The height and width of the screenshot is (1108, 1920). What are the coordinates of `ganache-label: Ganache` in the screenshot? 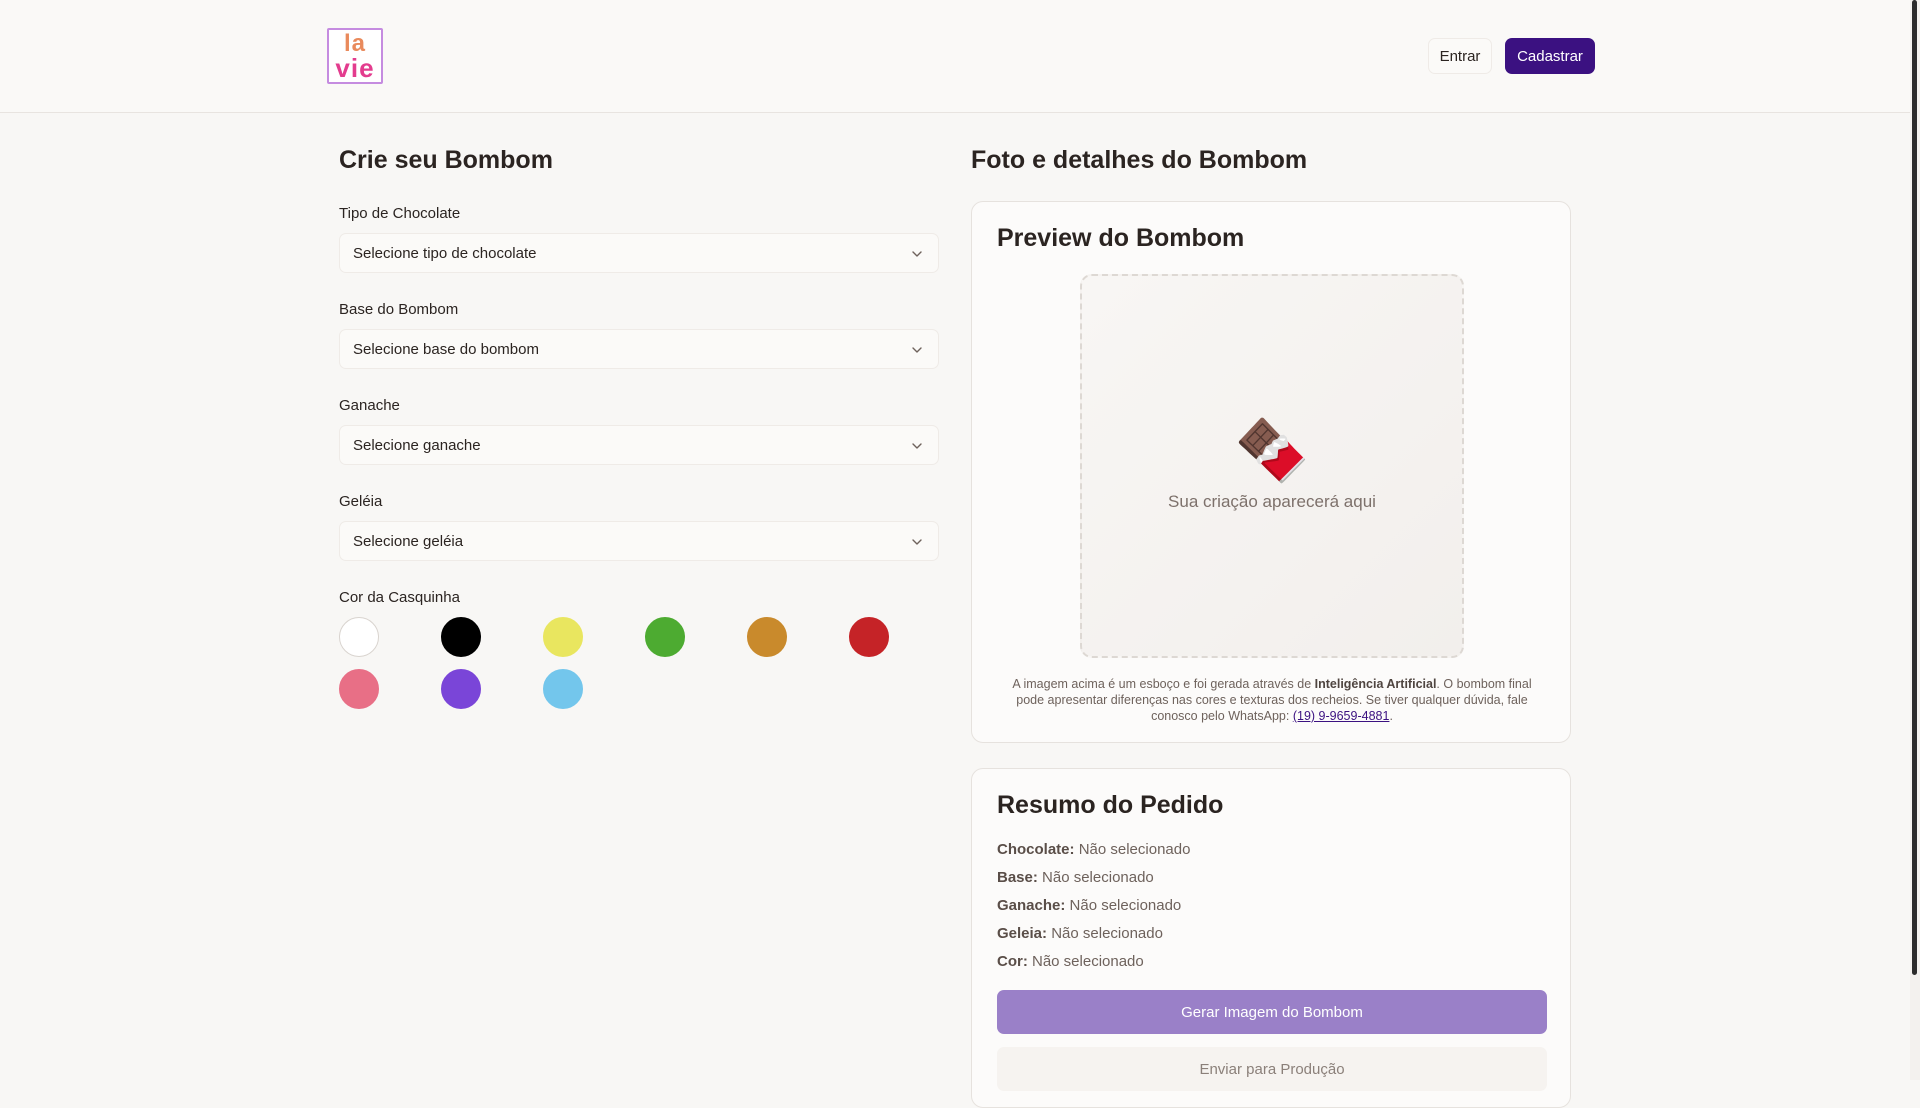 It's located at (369, 405).